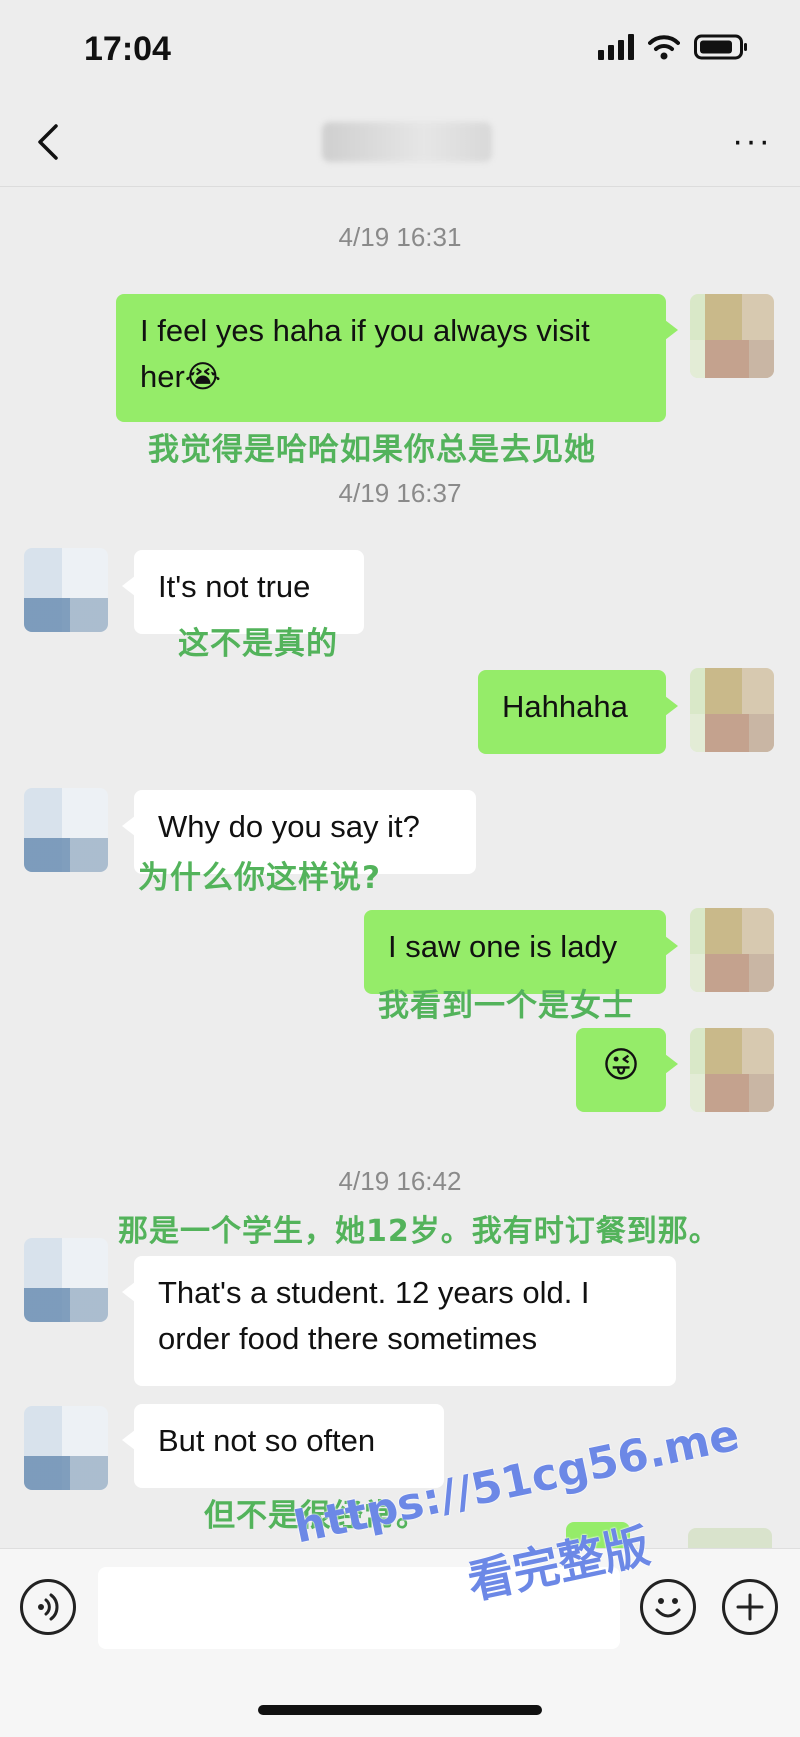 The image size is (800, 1737). I want to click on smile-icon, so click(668, 1608).